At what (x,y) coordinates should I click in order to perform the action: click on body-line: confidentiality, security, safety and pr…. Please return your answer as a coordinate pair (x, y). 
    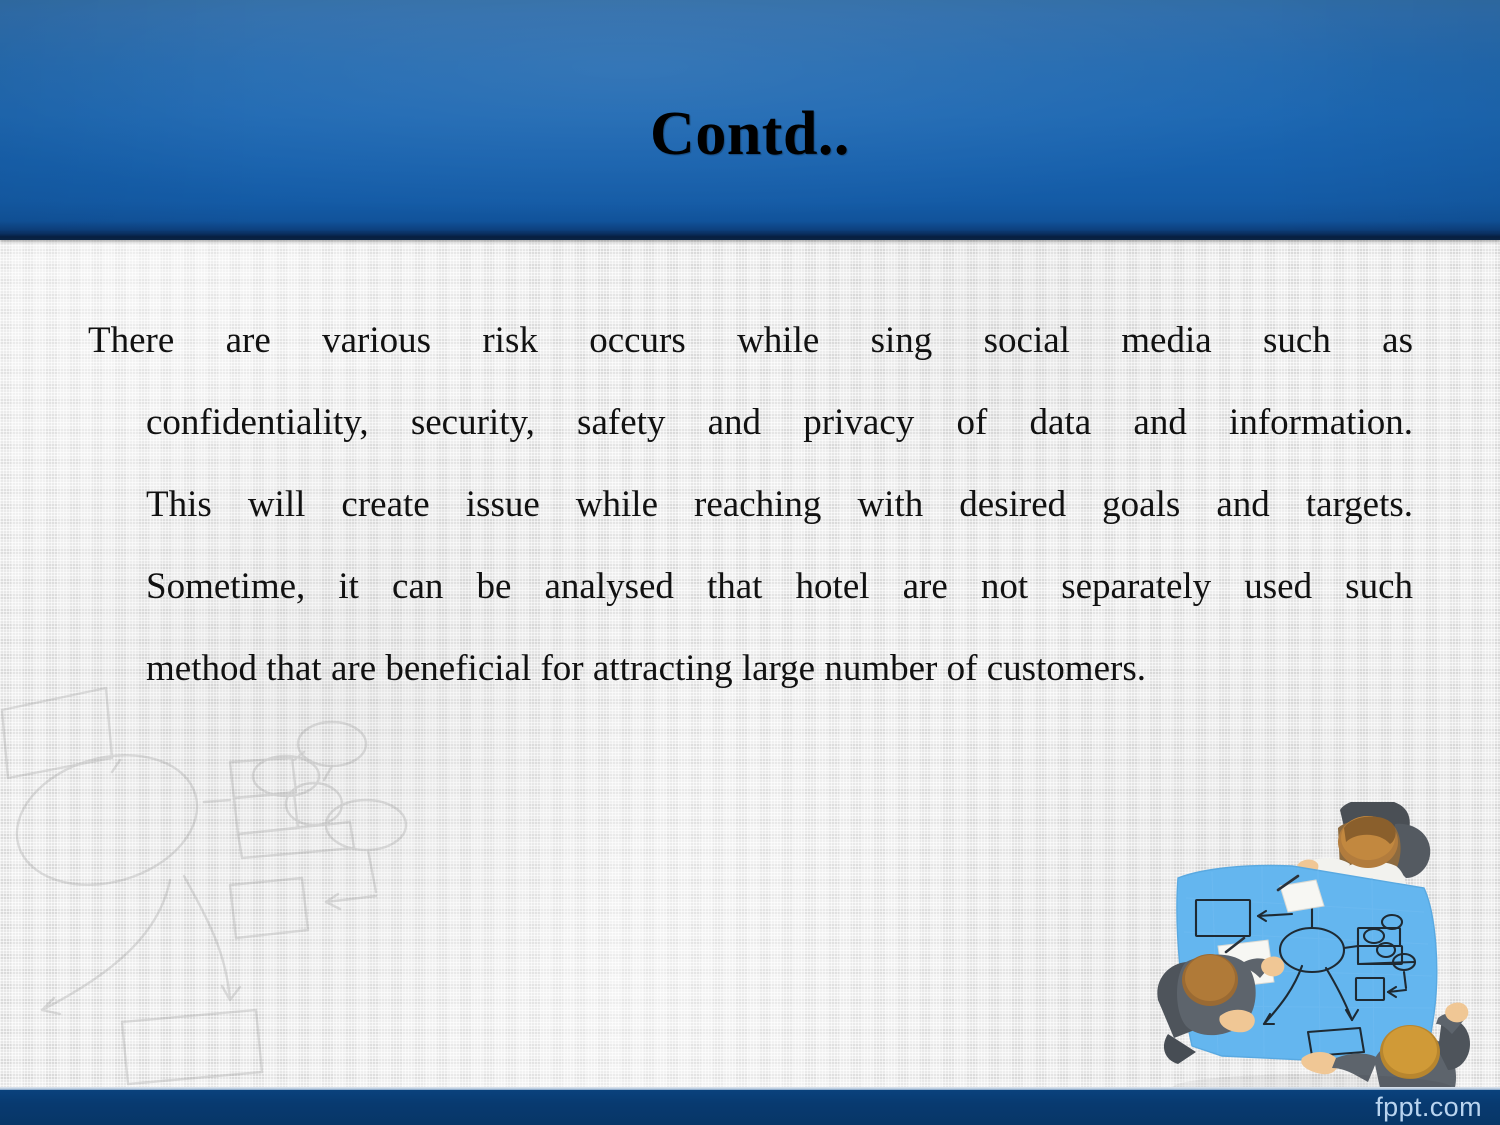
    Looking at the image, I should click on (779, 422).